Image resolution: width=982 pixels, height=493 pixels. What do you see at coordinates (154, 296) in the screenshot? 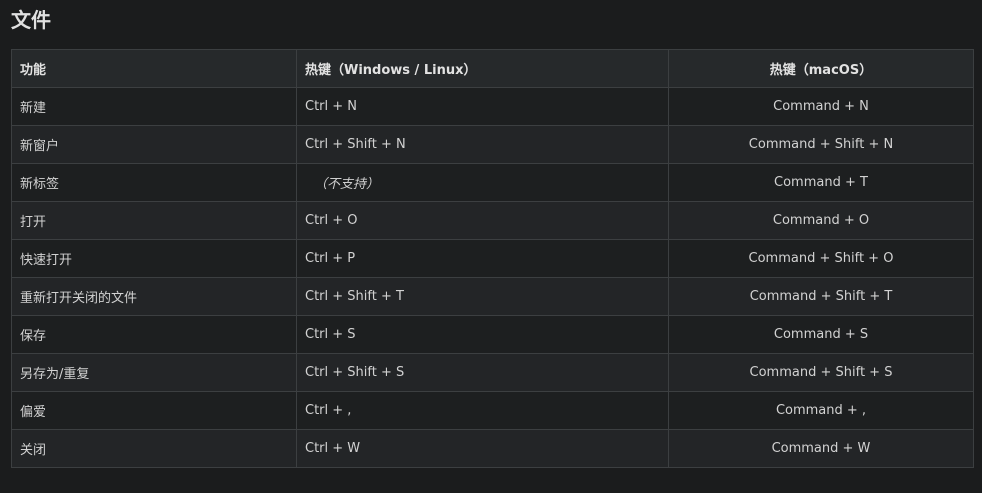
I see `cell-function: 重新打开关闭的文件` at bounding box center [154, 296].